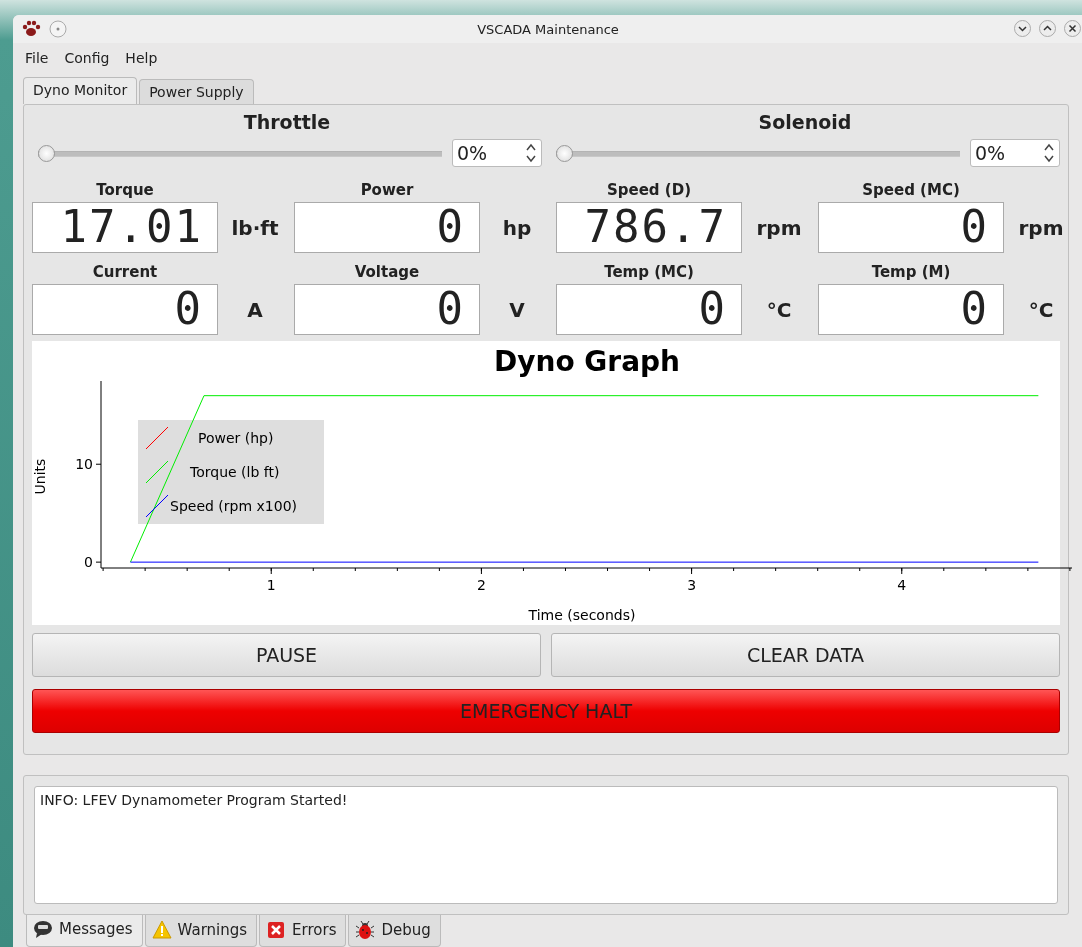 Image resolution: width=1082 pixels, height=947 pixels. What do you see at coordinates (1072, 28) in the screenshot?
I see `close-icon` at bounding box center [1072, 28].